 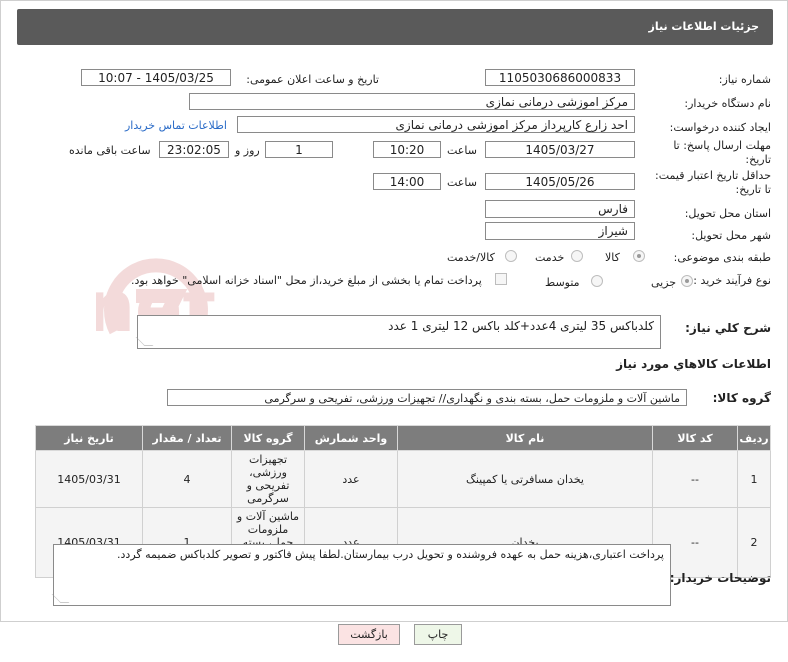 What do you see at coordinates (741, 398) in the screenshot?
I see `goods-group-label: گروه کالا:` at bounding box center [741, 398].